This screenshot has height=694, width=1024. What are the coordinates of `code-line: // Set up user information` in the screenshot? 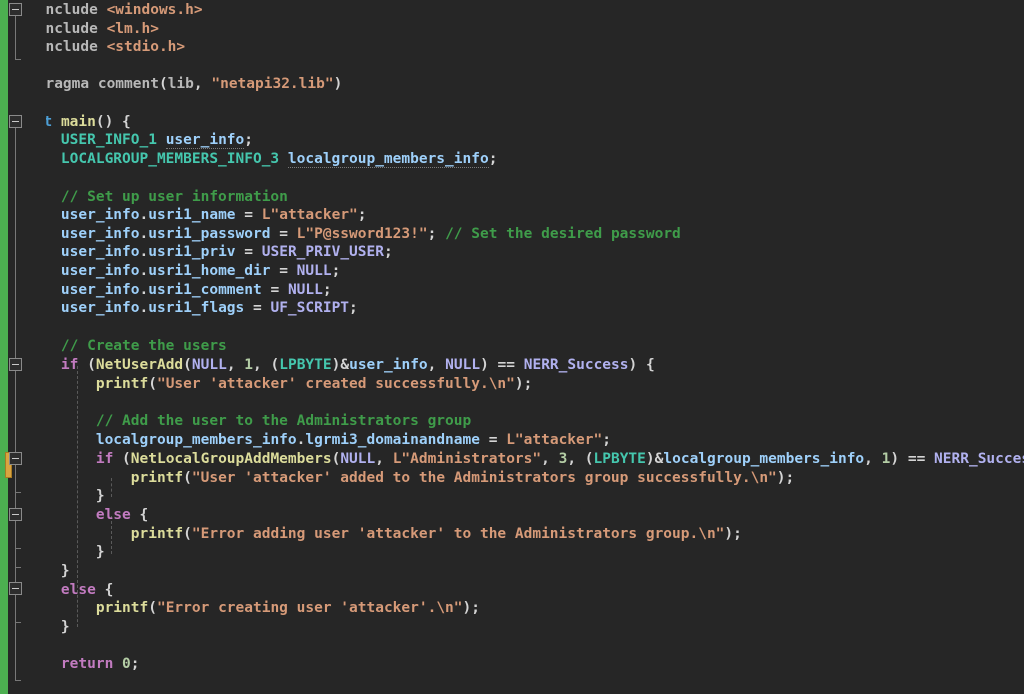 It's located at (157, 197).